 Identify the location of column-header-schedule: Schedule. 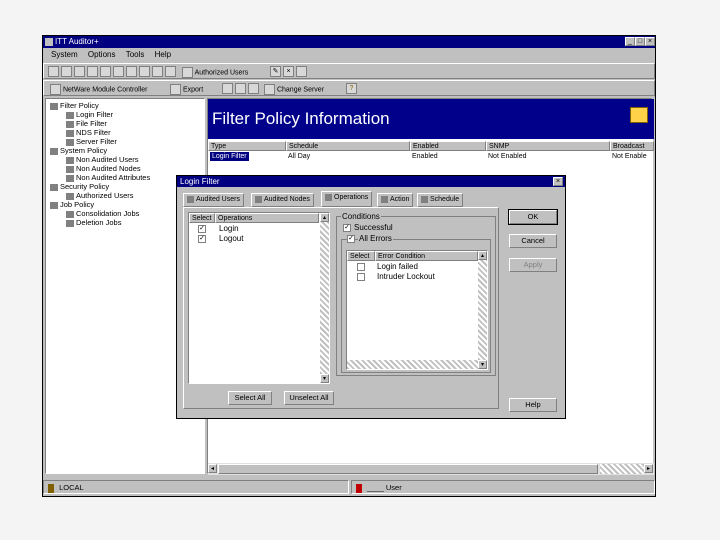
(348, 146).